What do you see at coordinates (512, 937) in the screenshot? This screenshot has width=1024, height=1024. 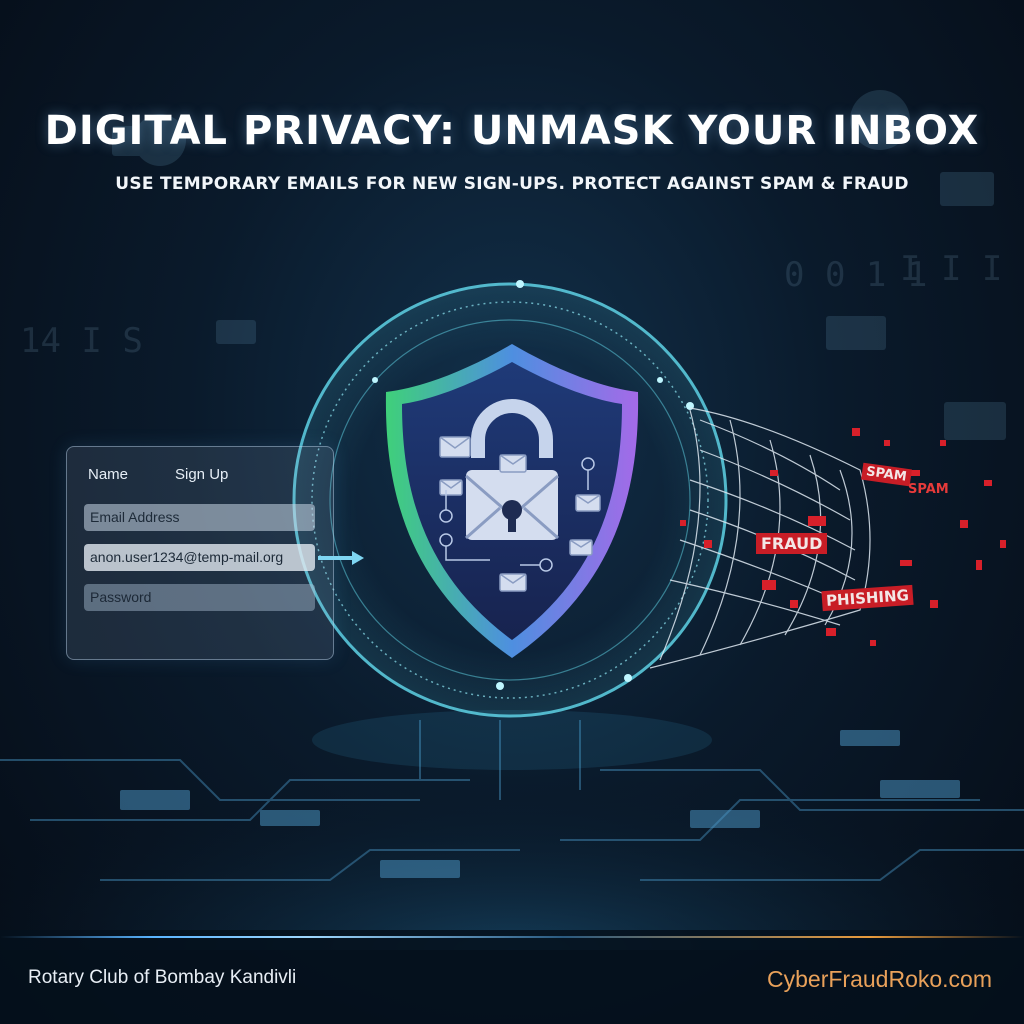 I see `footer-divider` at bounding box center [512, 937].